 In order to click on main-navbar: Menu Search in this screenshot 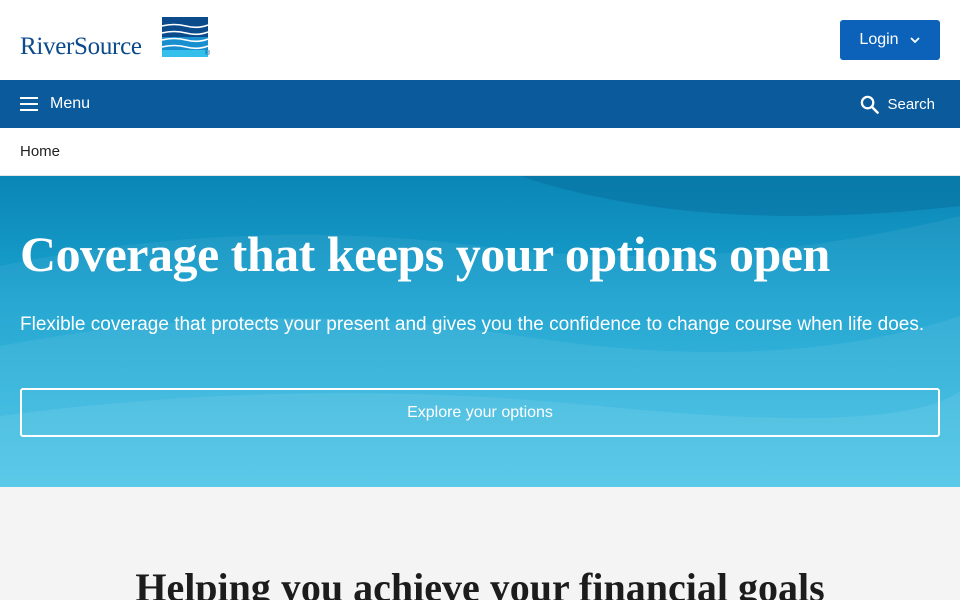, I will do `click(480, 104)`.